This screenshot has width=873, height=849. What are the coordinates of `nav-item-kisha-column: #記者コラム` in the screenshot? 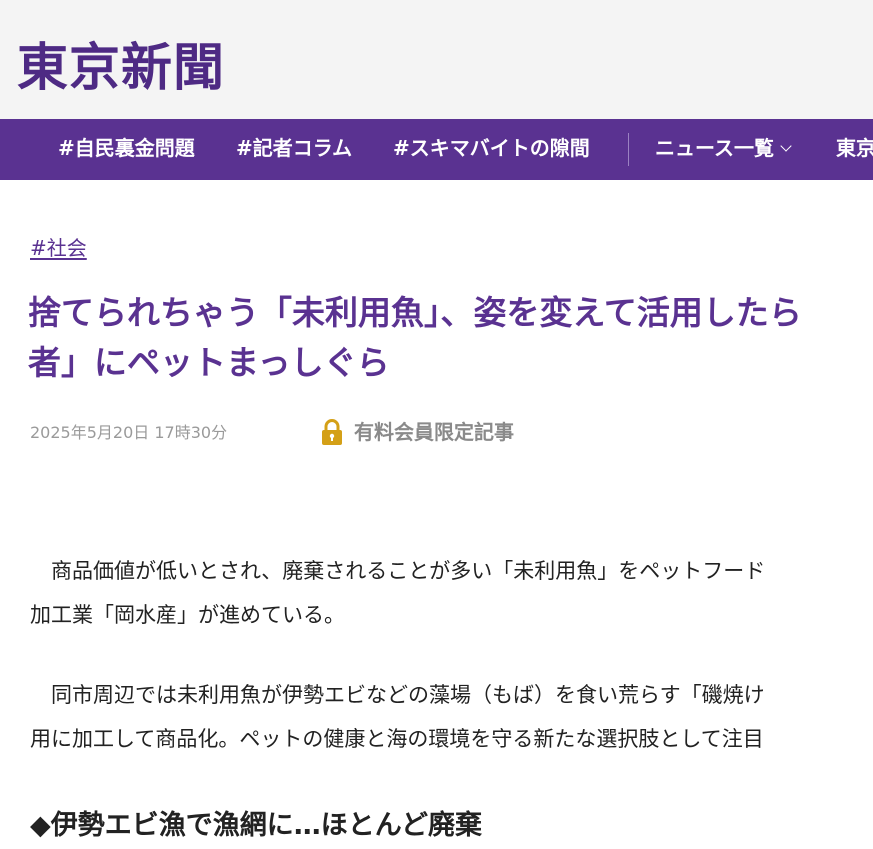 It's located at (294, 149).